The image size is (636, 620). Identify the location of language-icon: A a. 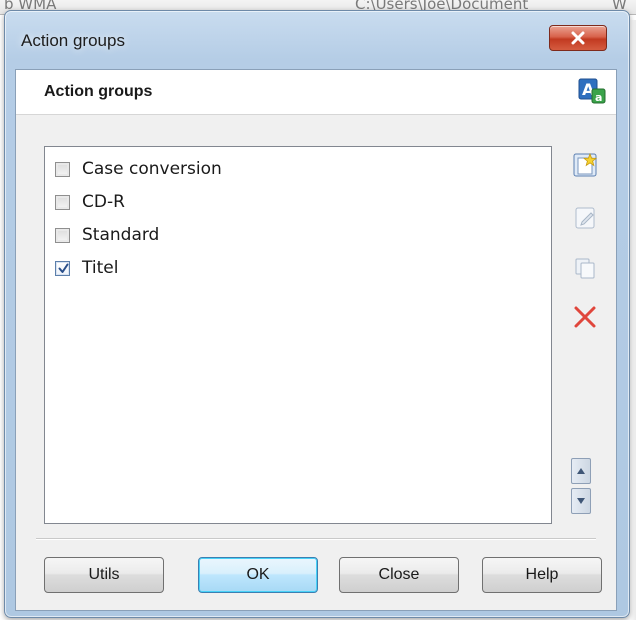
(592, 91).